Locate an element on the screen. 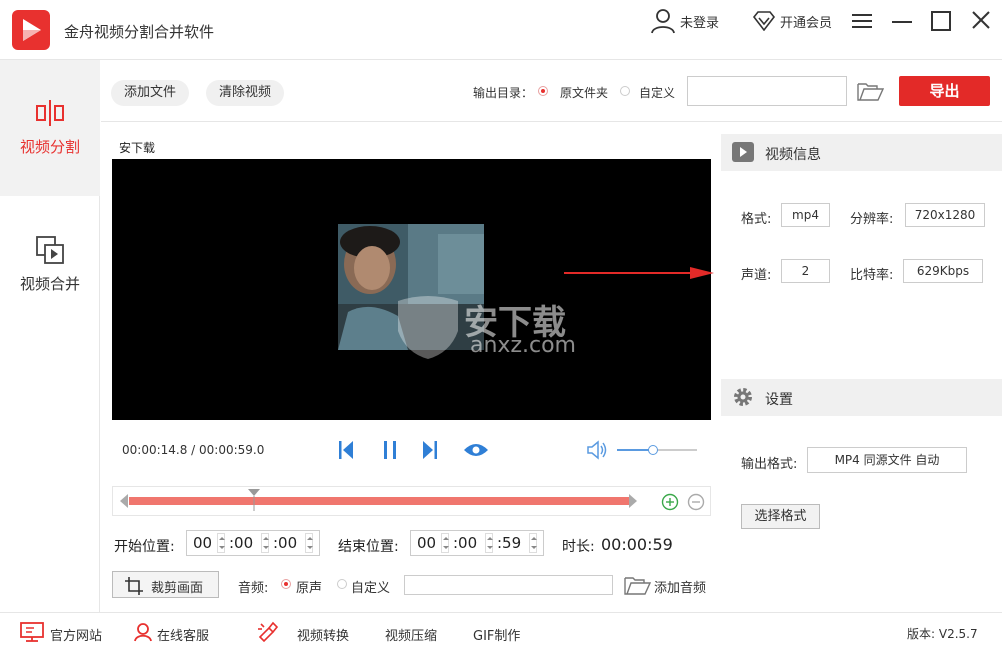 This screenshot has width=1002, height=652. gear-icon is located at coordinates (743, 397).